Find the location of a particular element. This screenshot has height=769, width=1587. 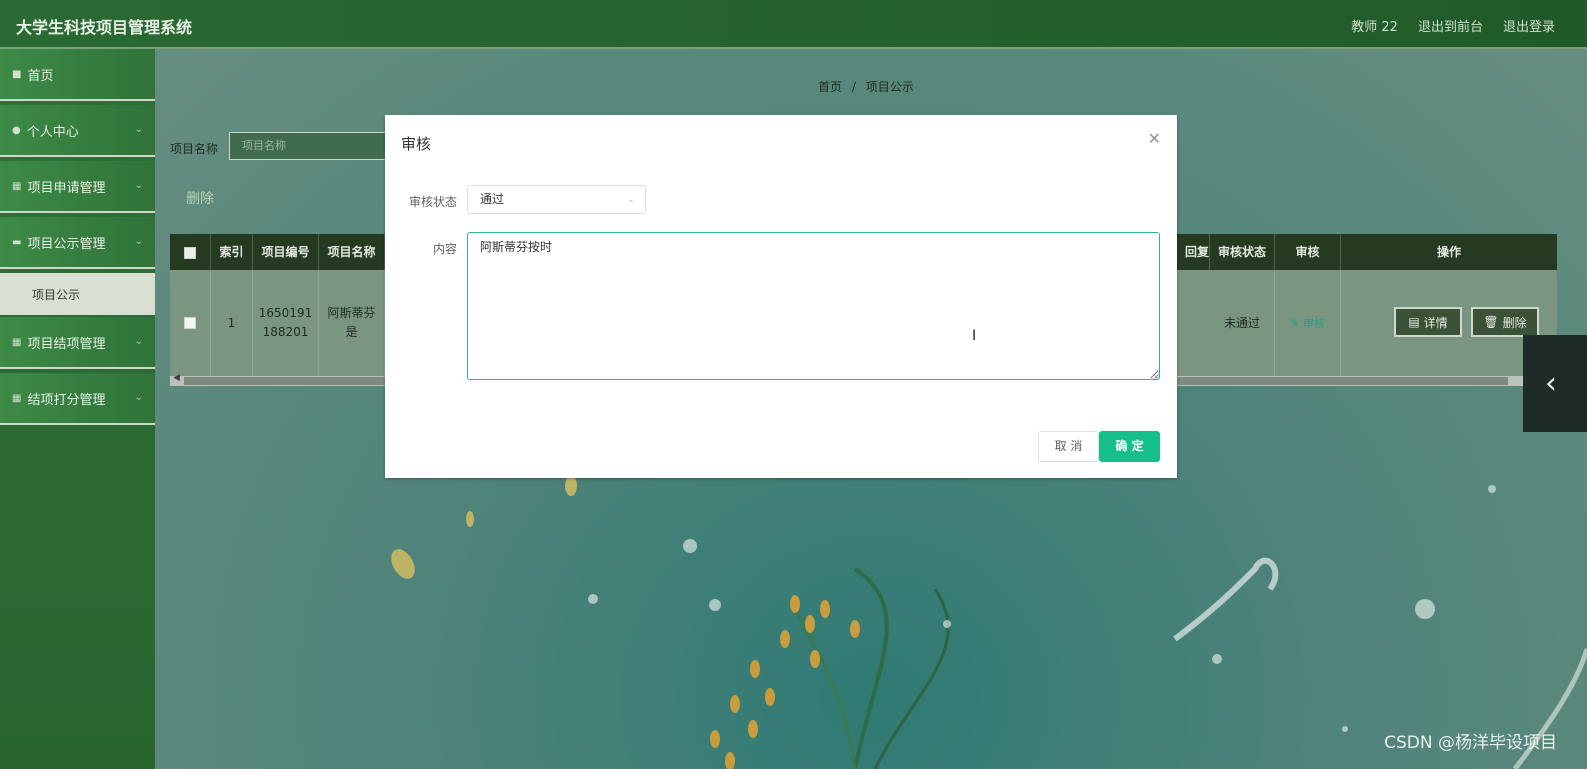

cell-index: 1 is located at coordinates (232, 323).